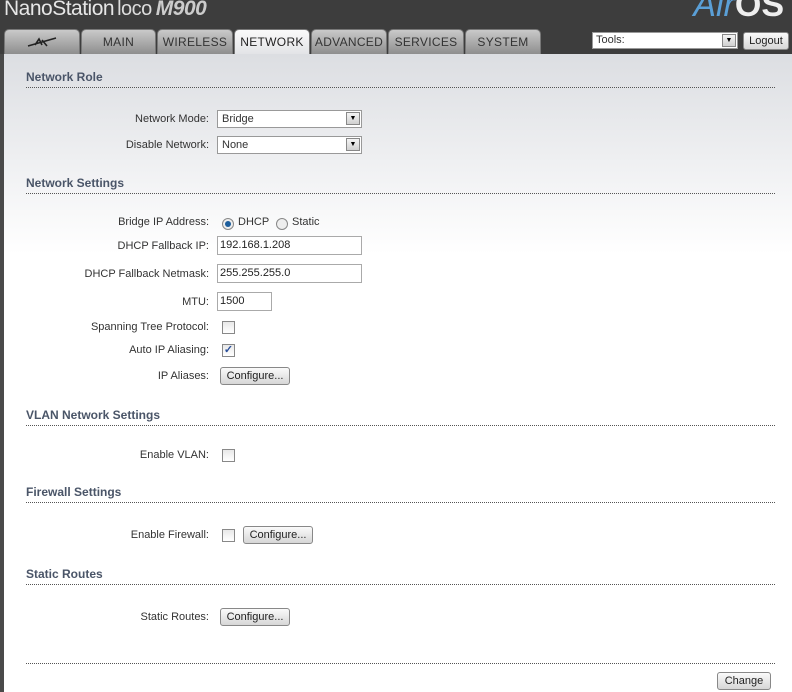 The image size is (792, 692). What do you see at coordinates (134, 10) in the screenshot?
I see `brand-sub: loco` at bounding box center [134, 10].